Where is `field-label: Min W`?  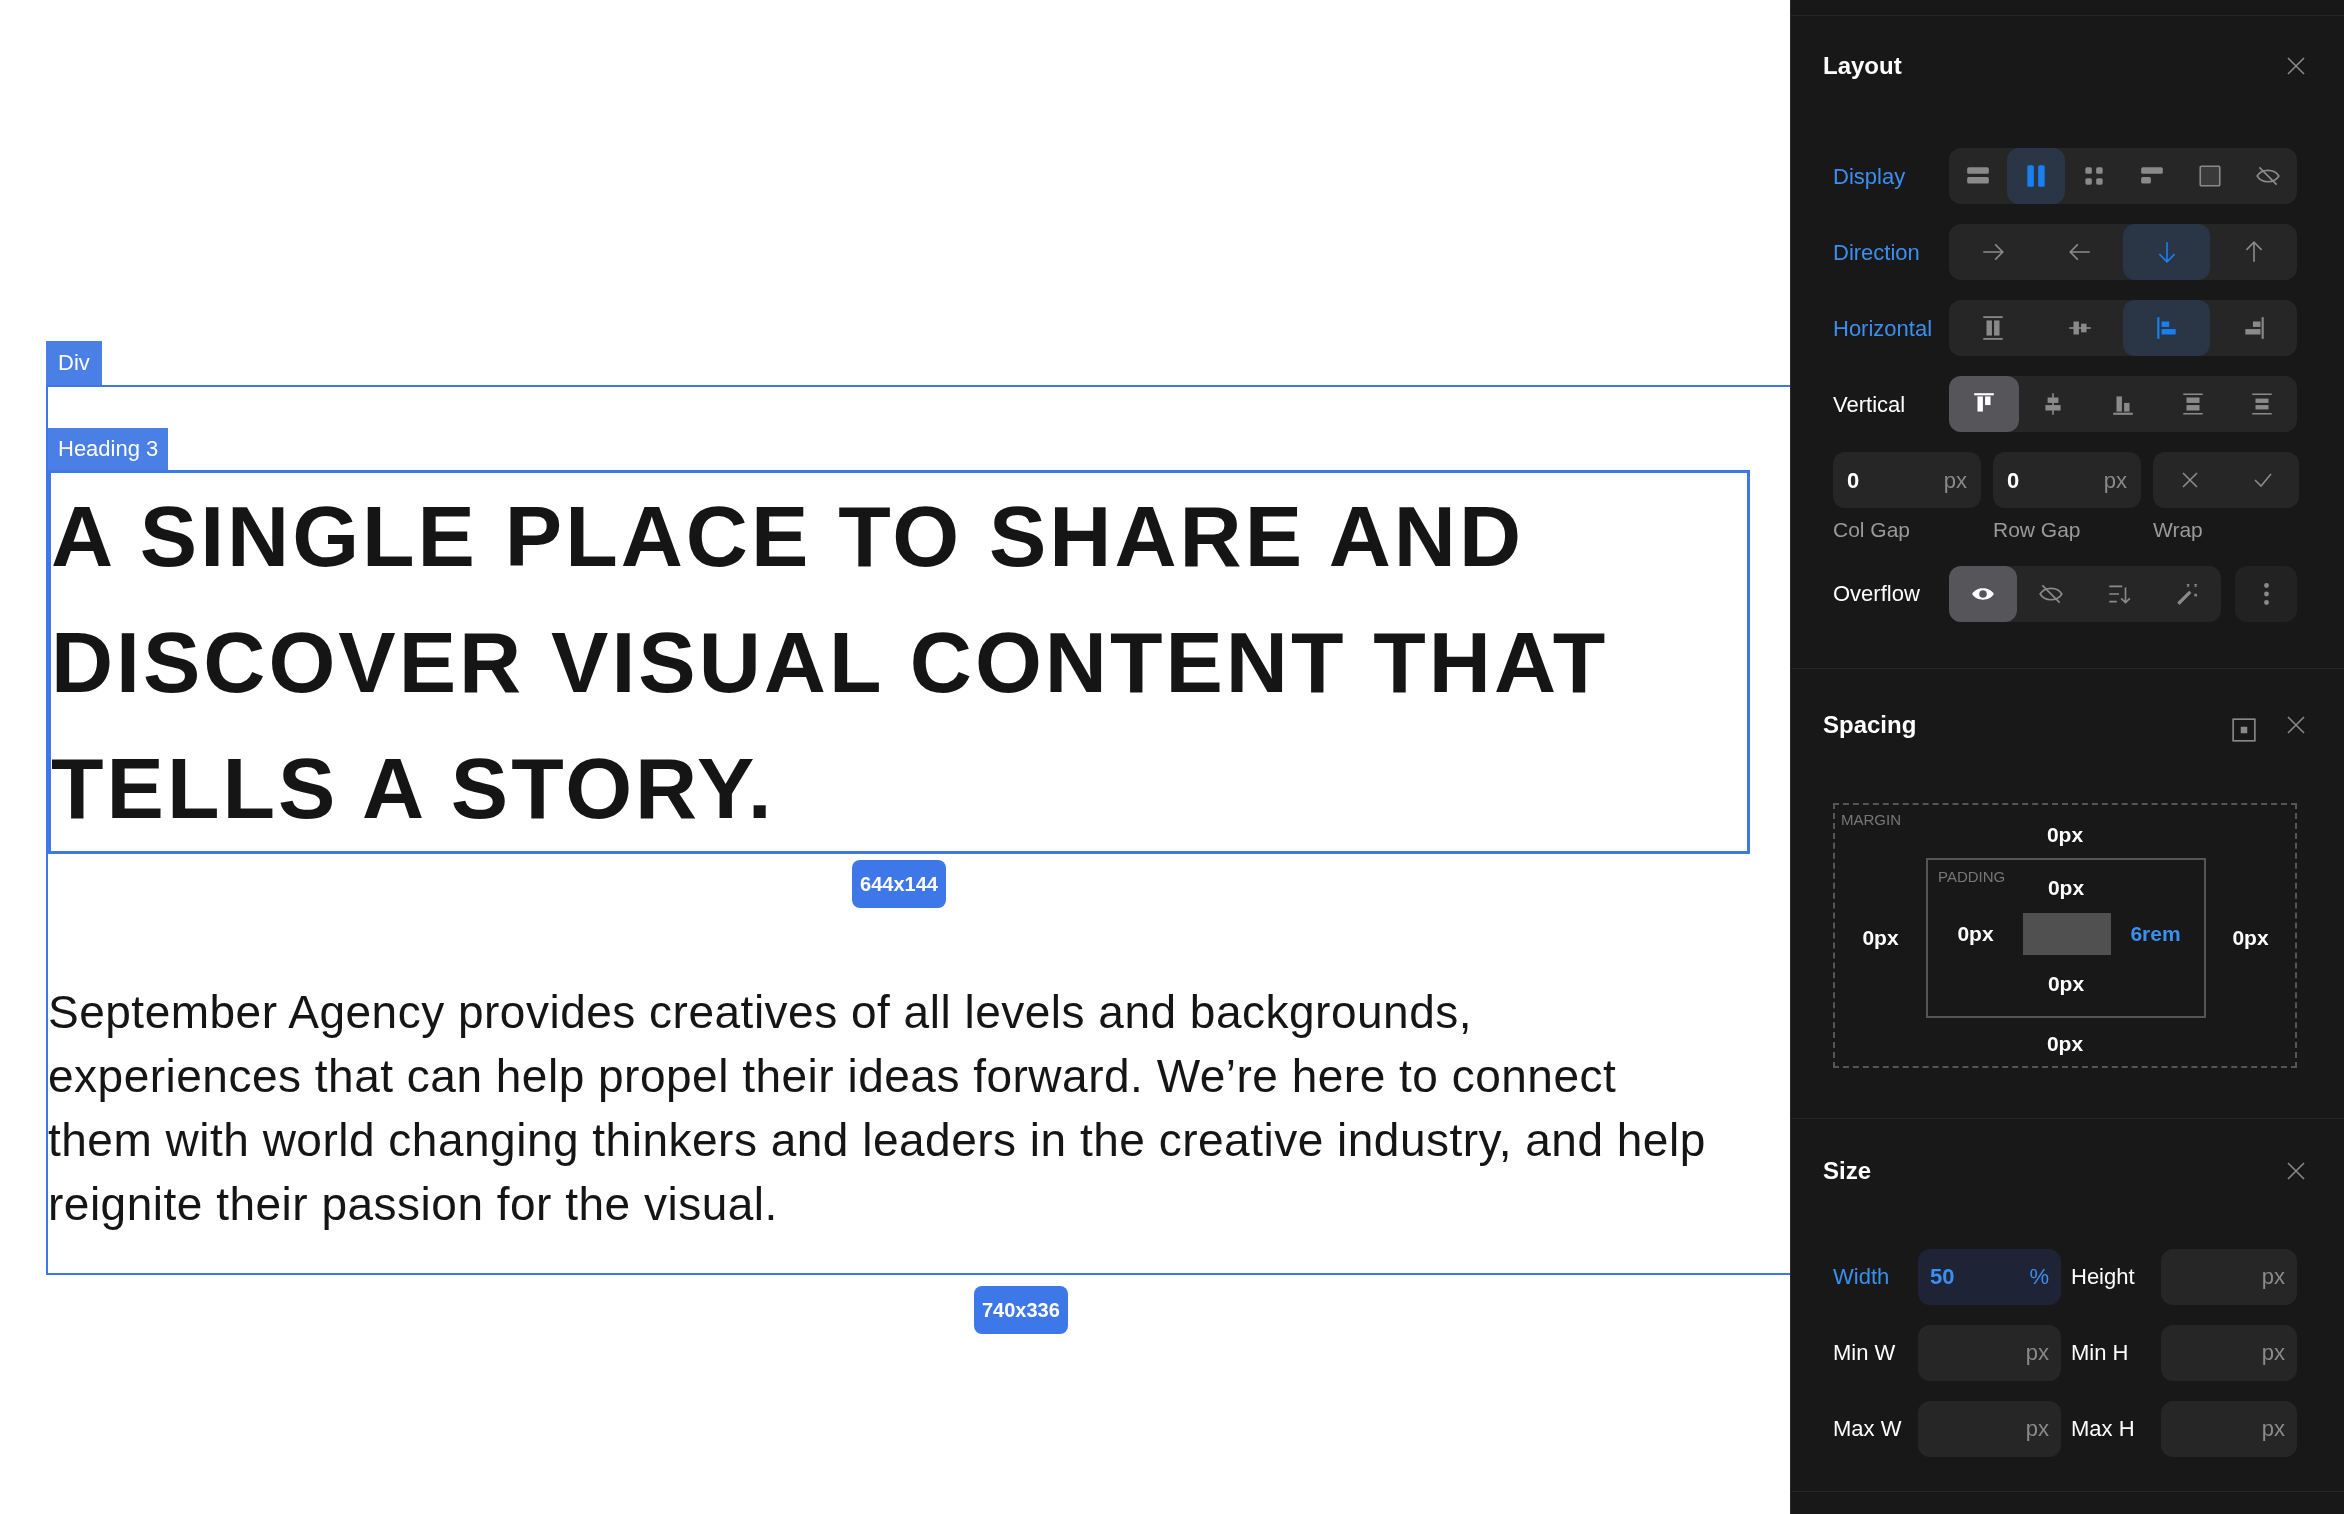
field-label: Min W is located at coordinates (1865, 1353).